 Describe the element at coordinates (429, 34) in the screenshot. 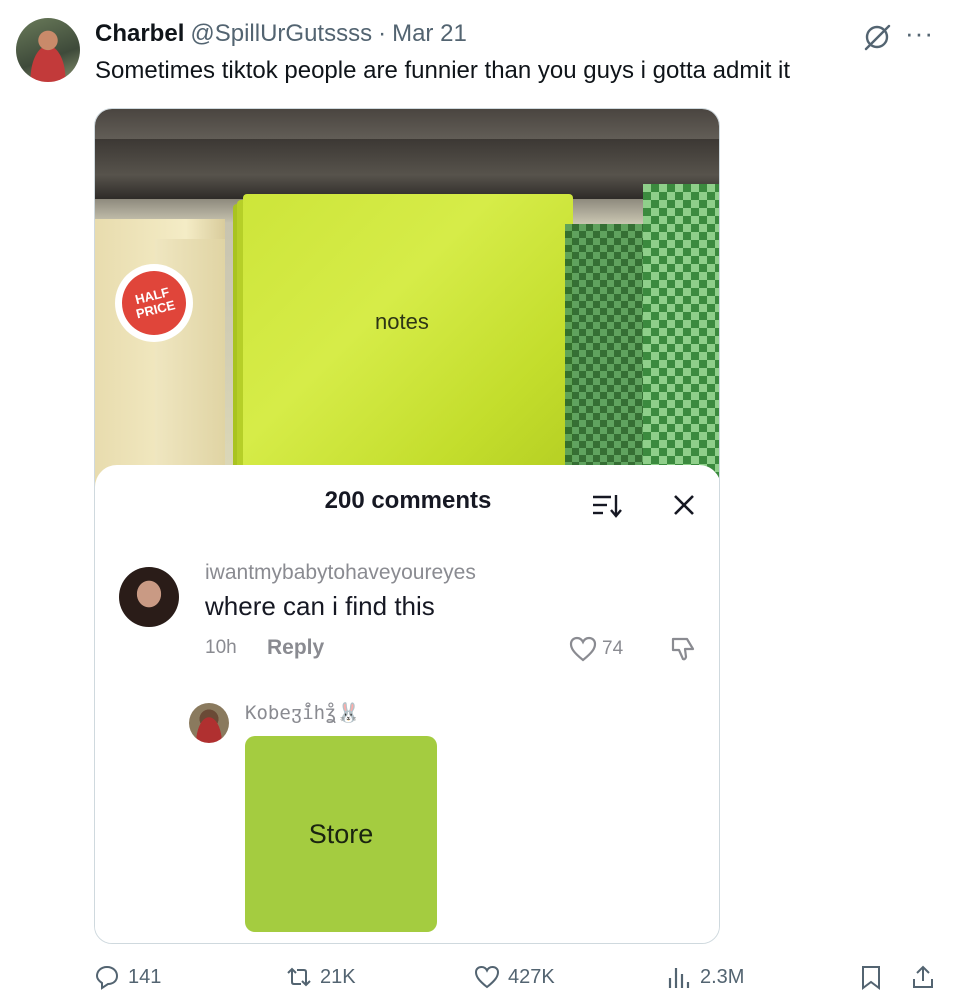

I see `tweet-date: Mar 21` at that location.